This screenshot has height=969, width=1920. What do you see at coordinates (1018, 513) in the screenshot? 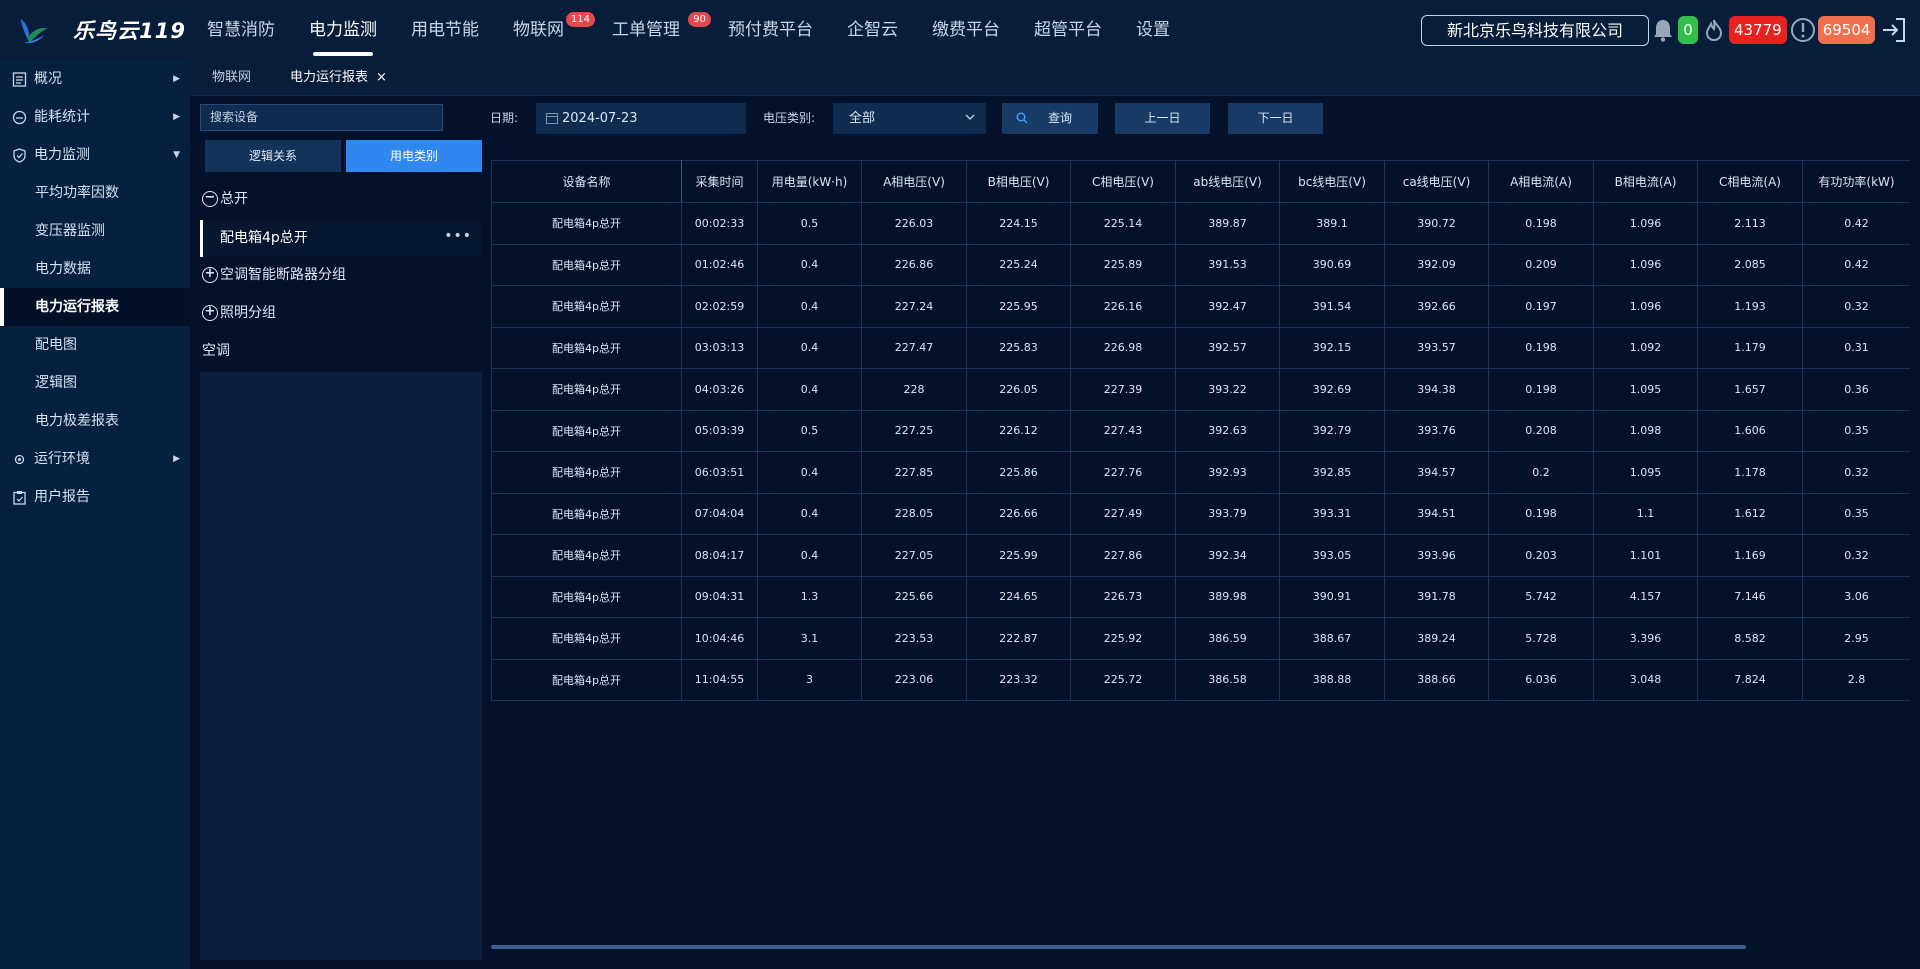
I see `table-cell: 226.66` at bounding box center [1018, 513].